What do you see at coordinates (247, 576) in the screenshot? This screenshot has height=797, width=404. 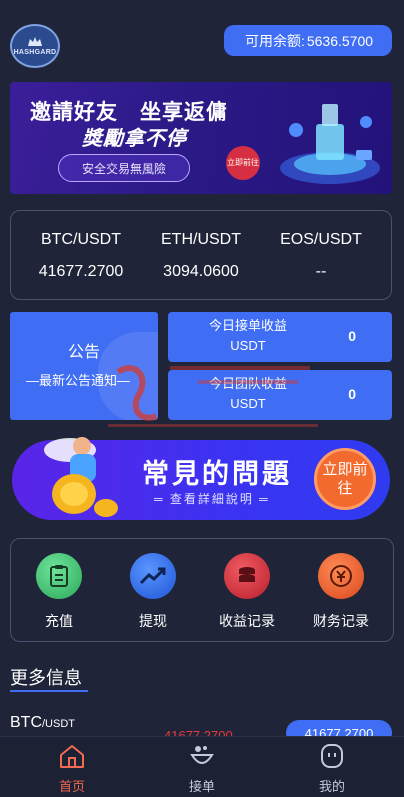 I see `coins-icon` at bounding box center [247, 576].